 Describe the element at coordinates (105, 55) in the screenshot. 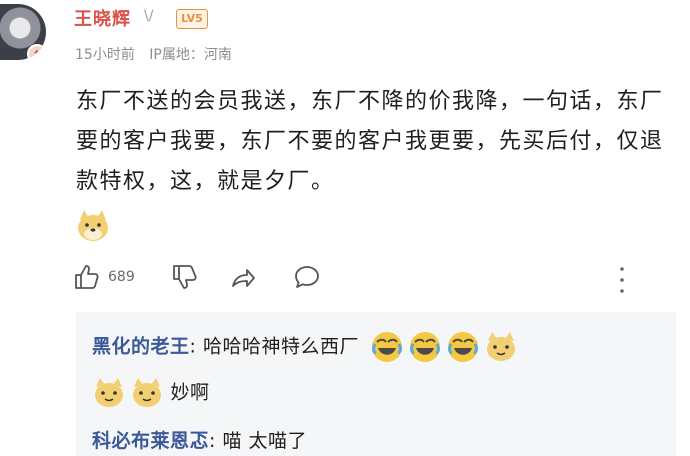

I see `post-time: 15小时前` at that location.